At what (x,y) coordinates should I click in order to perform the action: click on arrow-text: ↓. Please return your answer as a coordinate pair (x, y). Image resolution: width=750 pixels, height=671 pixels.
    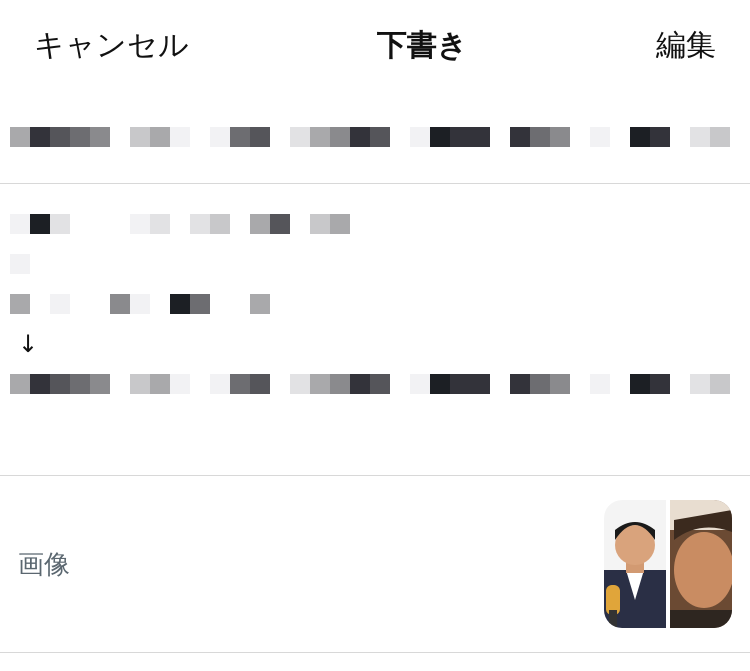
    Looking at the image, I should click on (28, 344).